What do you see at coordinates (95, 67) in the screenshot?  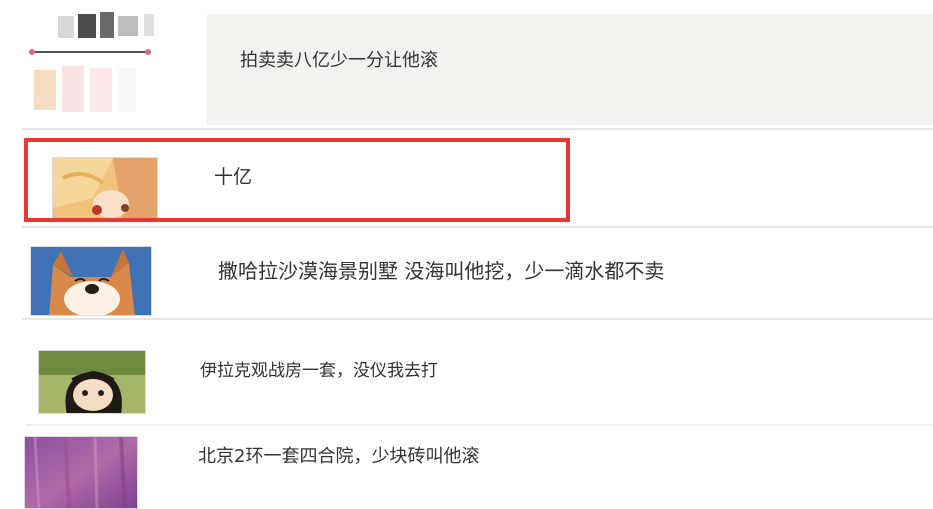 I see `avatar-blurred-icon` at bounding box center [95, 67].